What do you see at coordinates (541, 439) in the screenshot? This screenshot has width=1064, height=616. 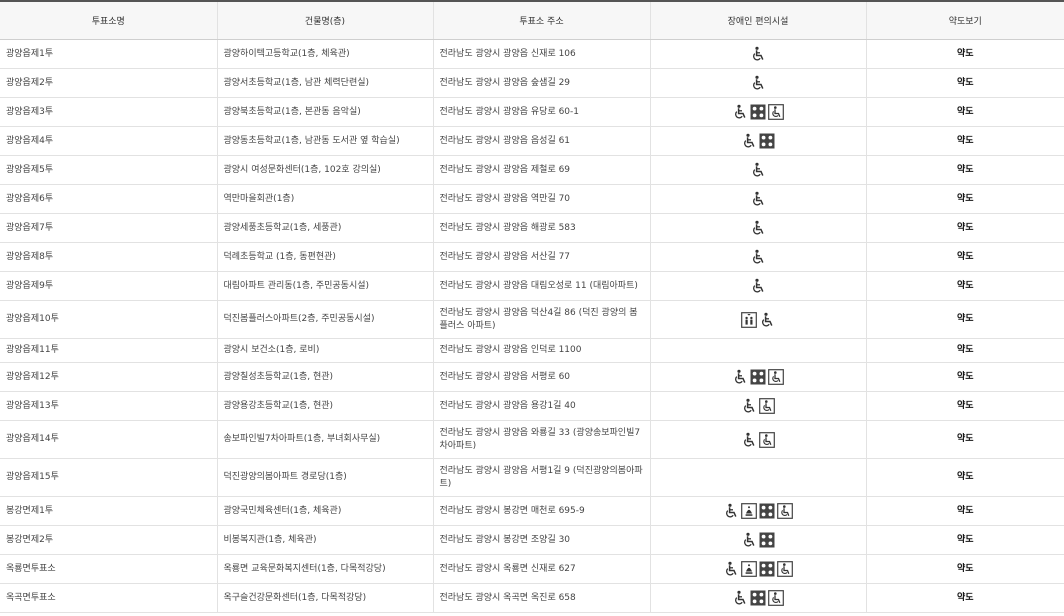 I see `address-cell: 전라남도 광양시 광양읍 와룡길 33 (광양송보파인빌7차아파트)` at bounding box center [541, 439].